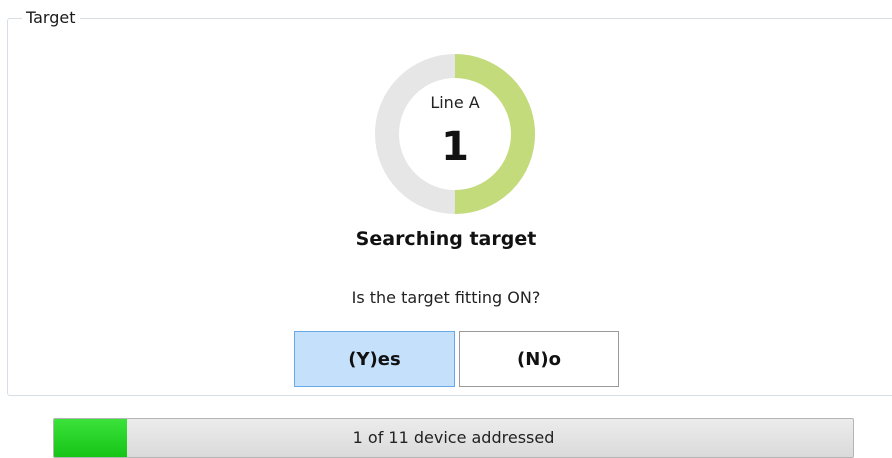 The height and width of the screenshot is (458, 892). Describe the element at coordinates (446, 239) in the screenshot. I see `status-text: Searching target` at that location.